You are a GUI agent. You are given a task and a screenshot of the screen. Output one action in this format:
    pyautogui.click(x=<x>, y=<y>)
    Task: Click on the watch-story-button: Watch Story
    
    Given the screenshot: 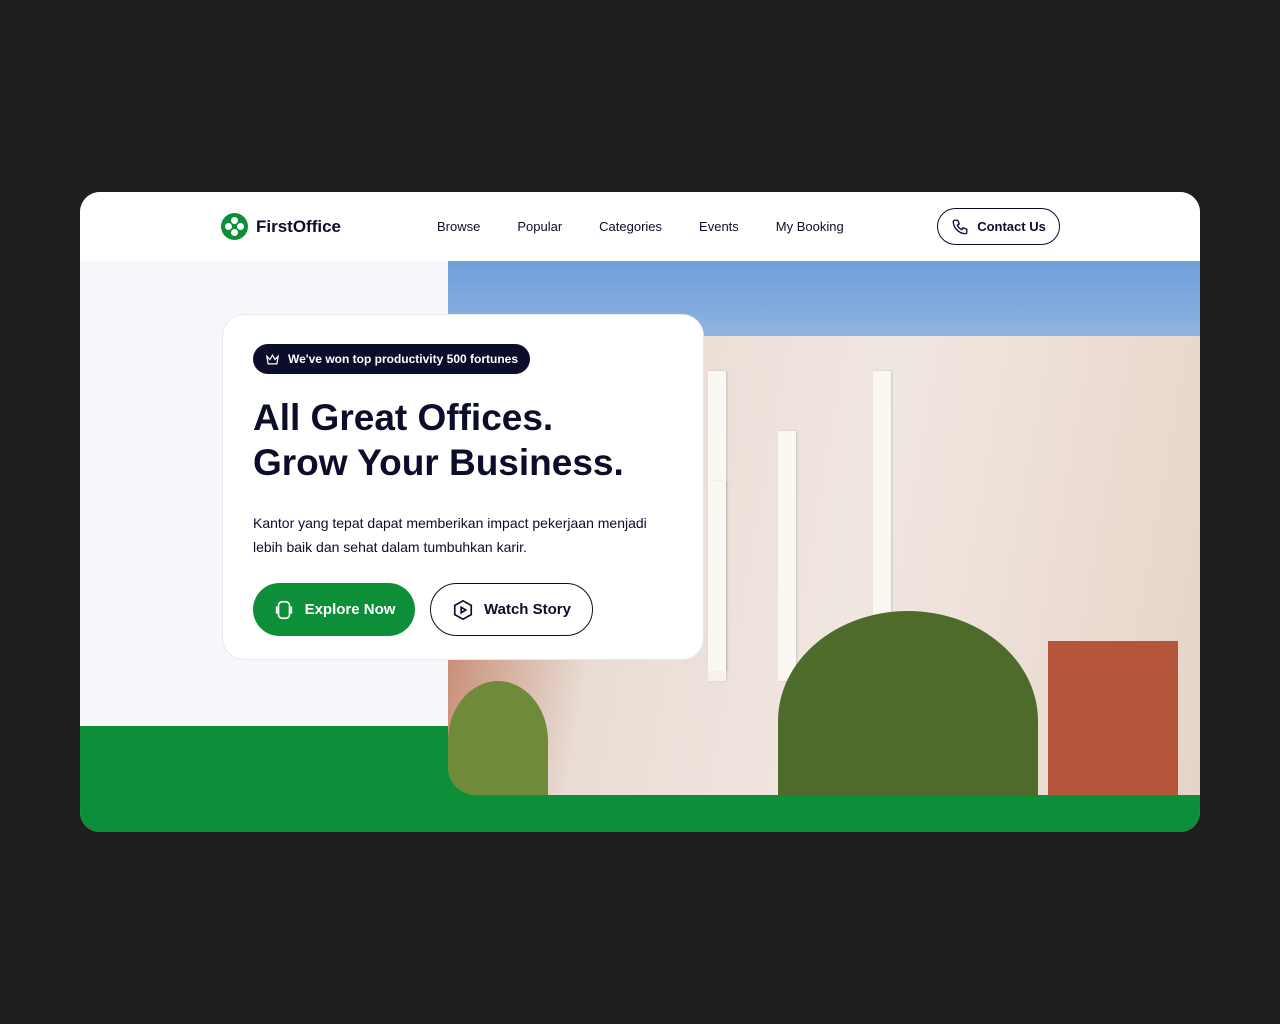 What is the action you would take?
    pyautogui.click(x=511, y=609)
    